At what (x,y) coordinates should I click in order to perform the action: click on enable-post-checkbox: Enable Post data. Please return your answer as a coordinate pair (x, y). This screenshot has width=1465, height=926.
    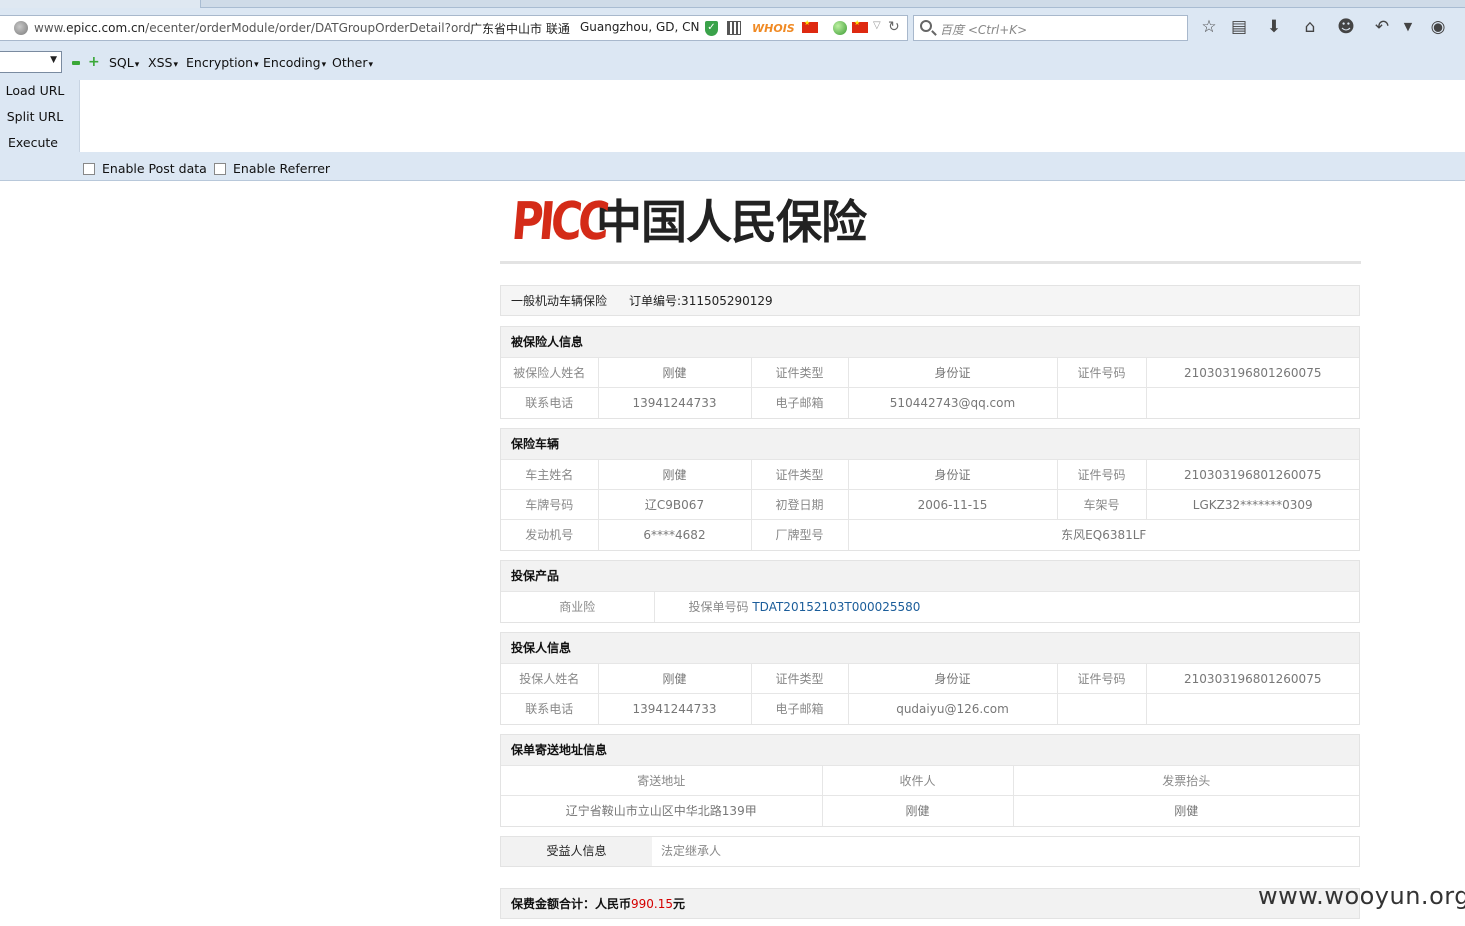
    Looking at the image, I should click on (145, 168).